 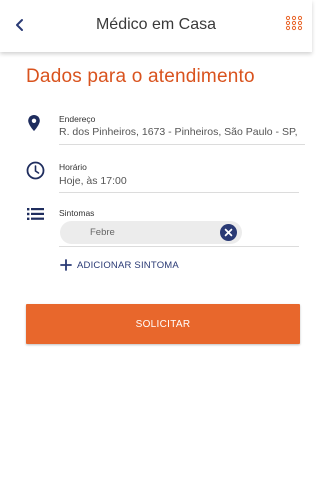 I want to click on symptoms-label: Sintomas, so click(x=77, y=213).